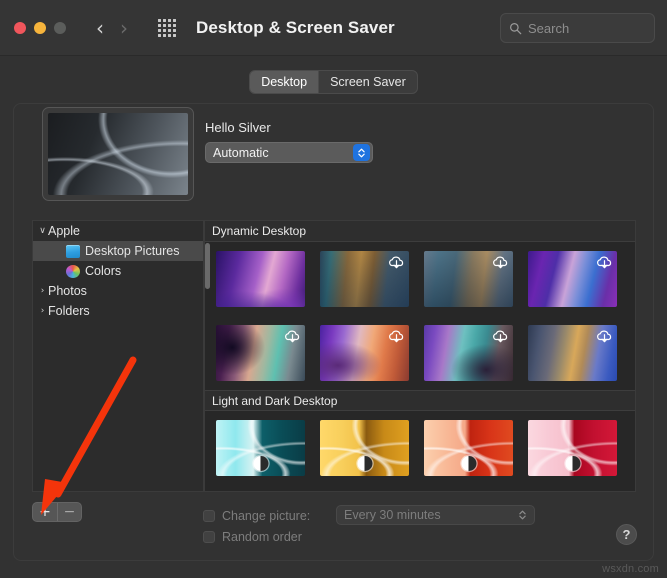 This screenshot has height=578, width=667. I want to click on random-order-label: Random order, so click(262, 536).